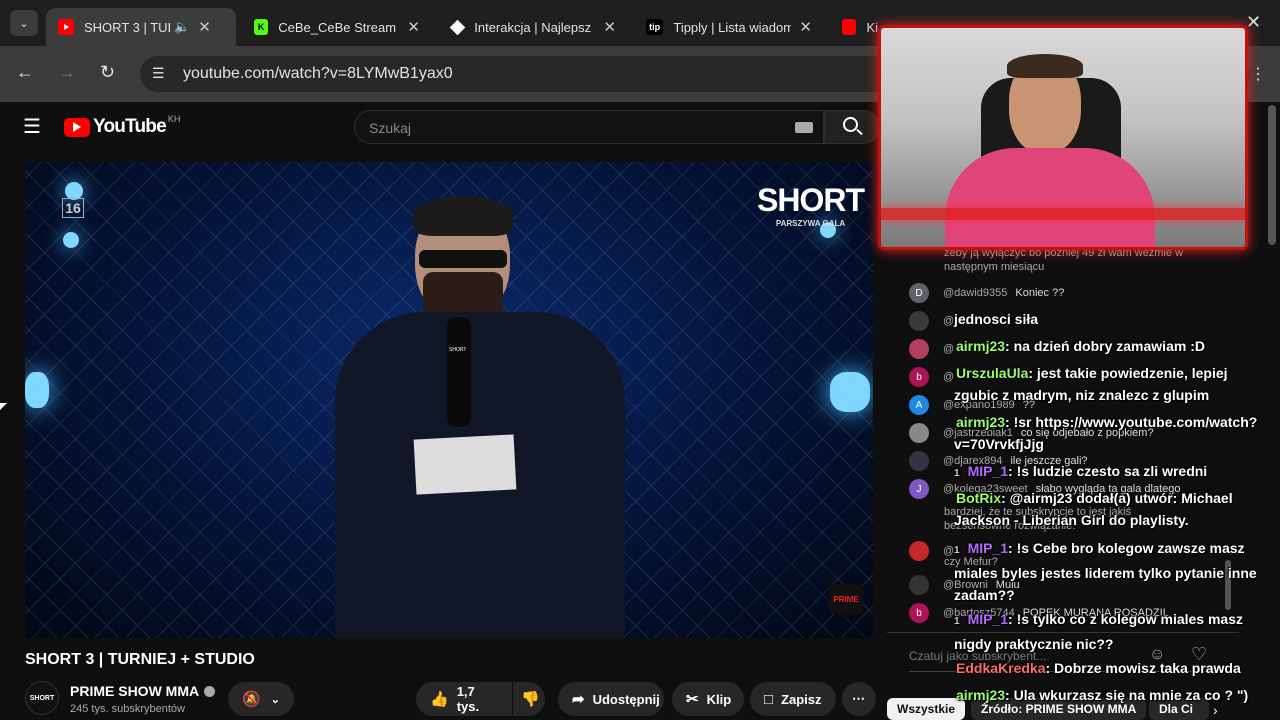  What do you see at coordinates (810, 223) in the screenshot?
I see `event-logo-subtitle: PARSZYWA GALA` at bounding box center [810, 223].